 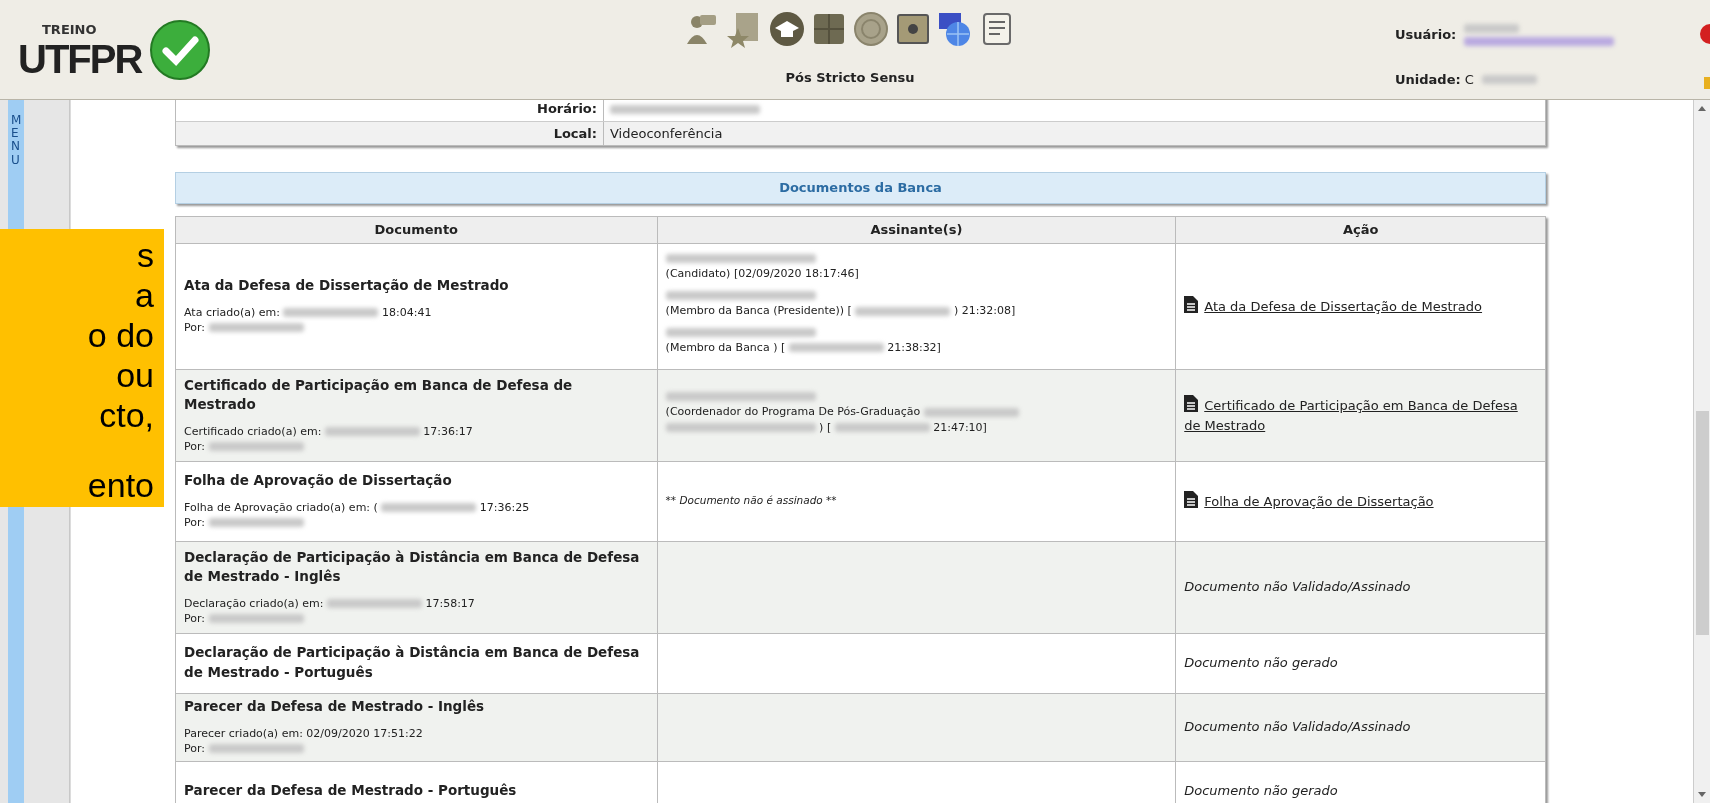 I want to click on document-title: Certificado de Participação em Banca de Defesa de Mestrado, so click(x=379, y=395).